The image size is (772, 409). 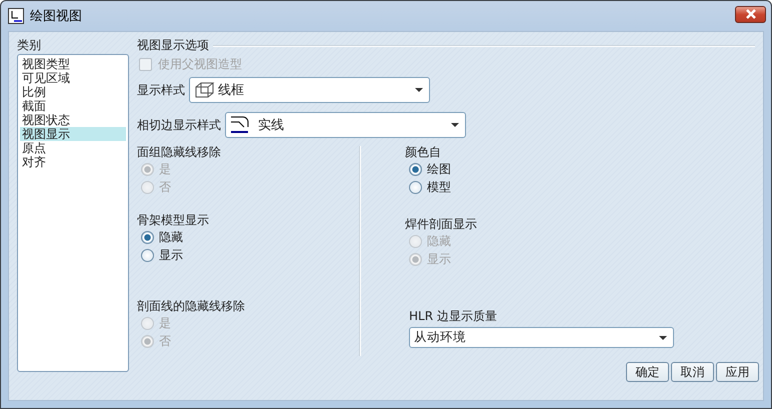 I want to click on list-item: 原点, so click(x=73, y=148).